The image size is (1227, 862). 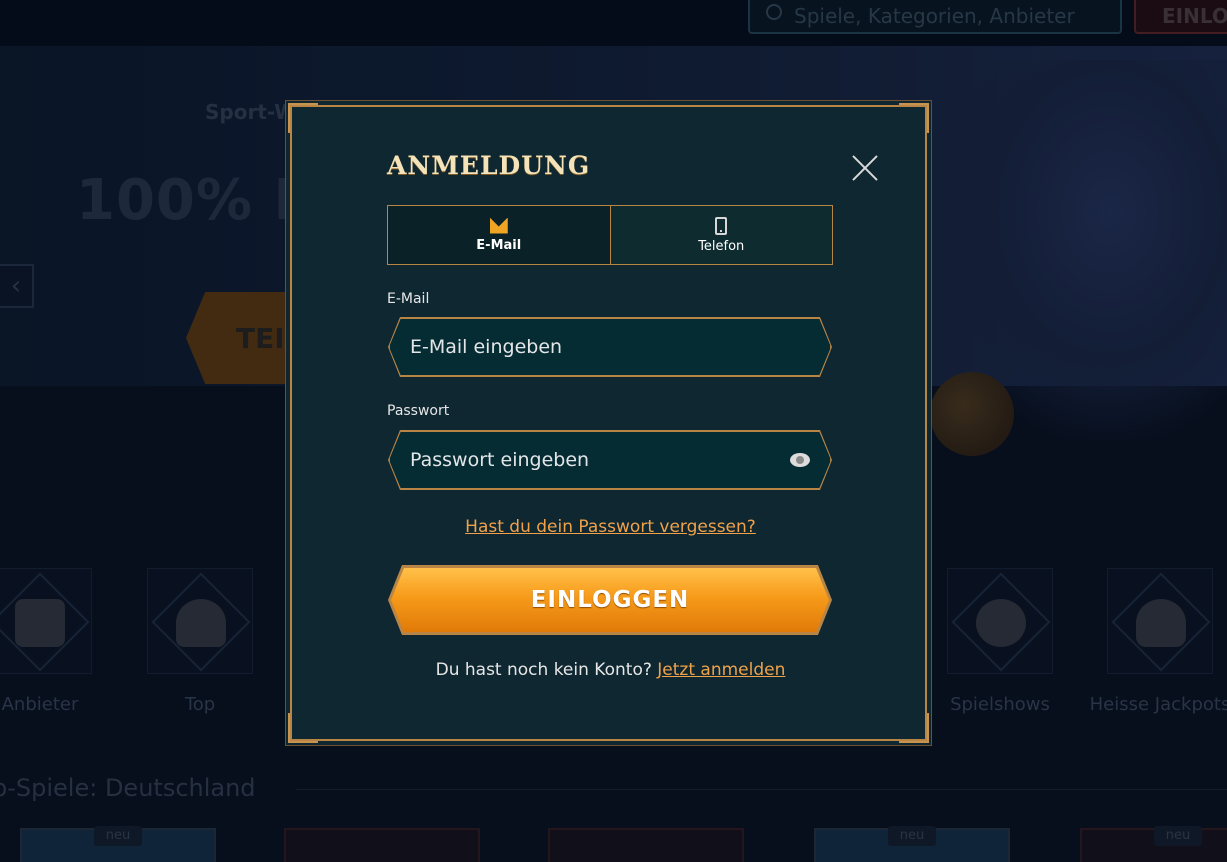 I want to click on login-method-tabs: E-Mail Telefon, so click(x=610, y=235).